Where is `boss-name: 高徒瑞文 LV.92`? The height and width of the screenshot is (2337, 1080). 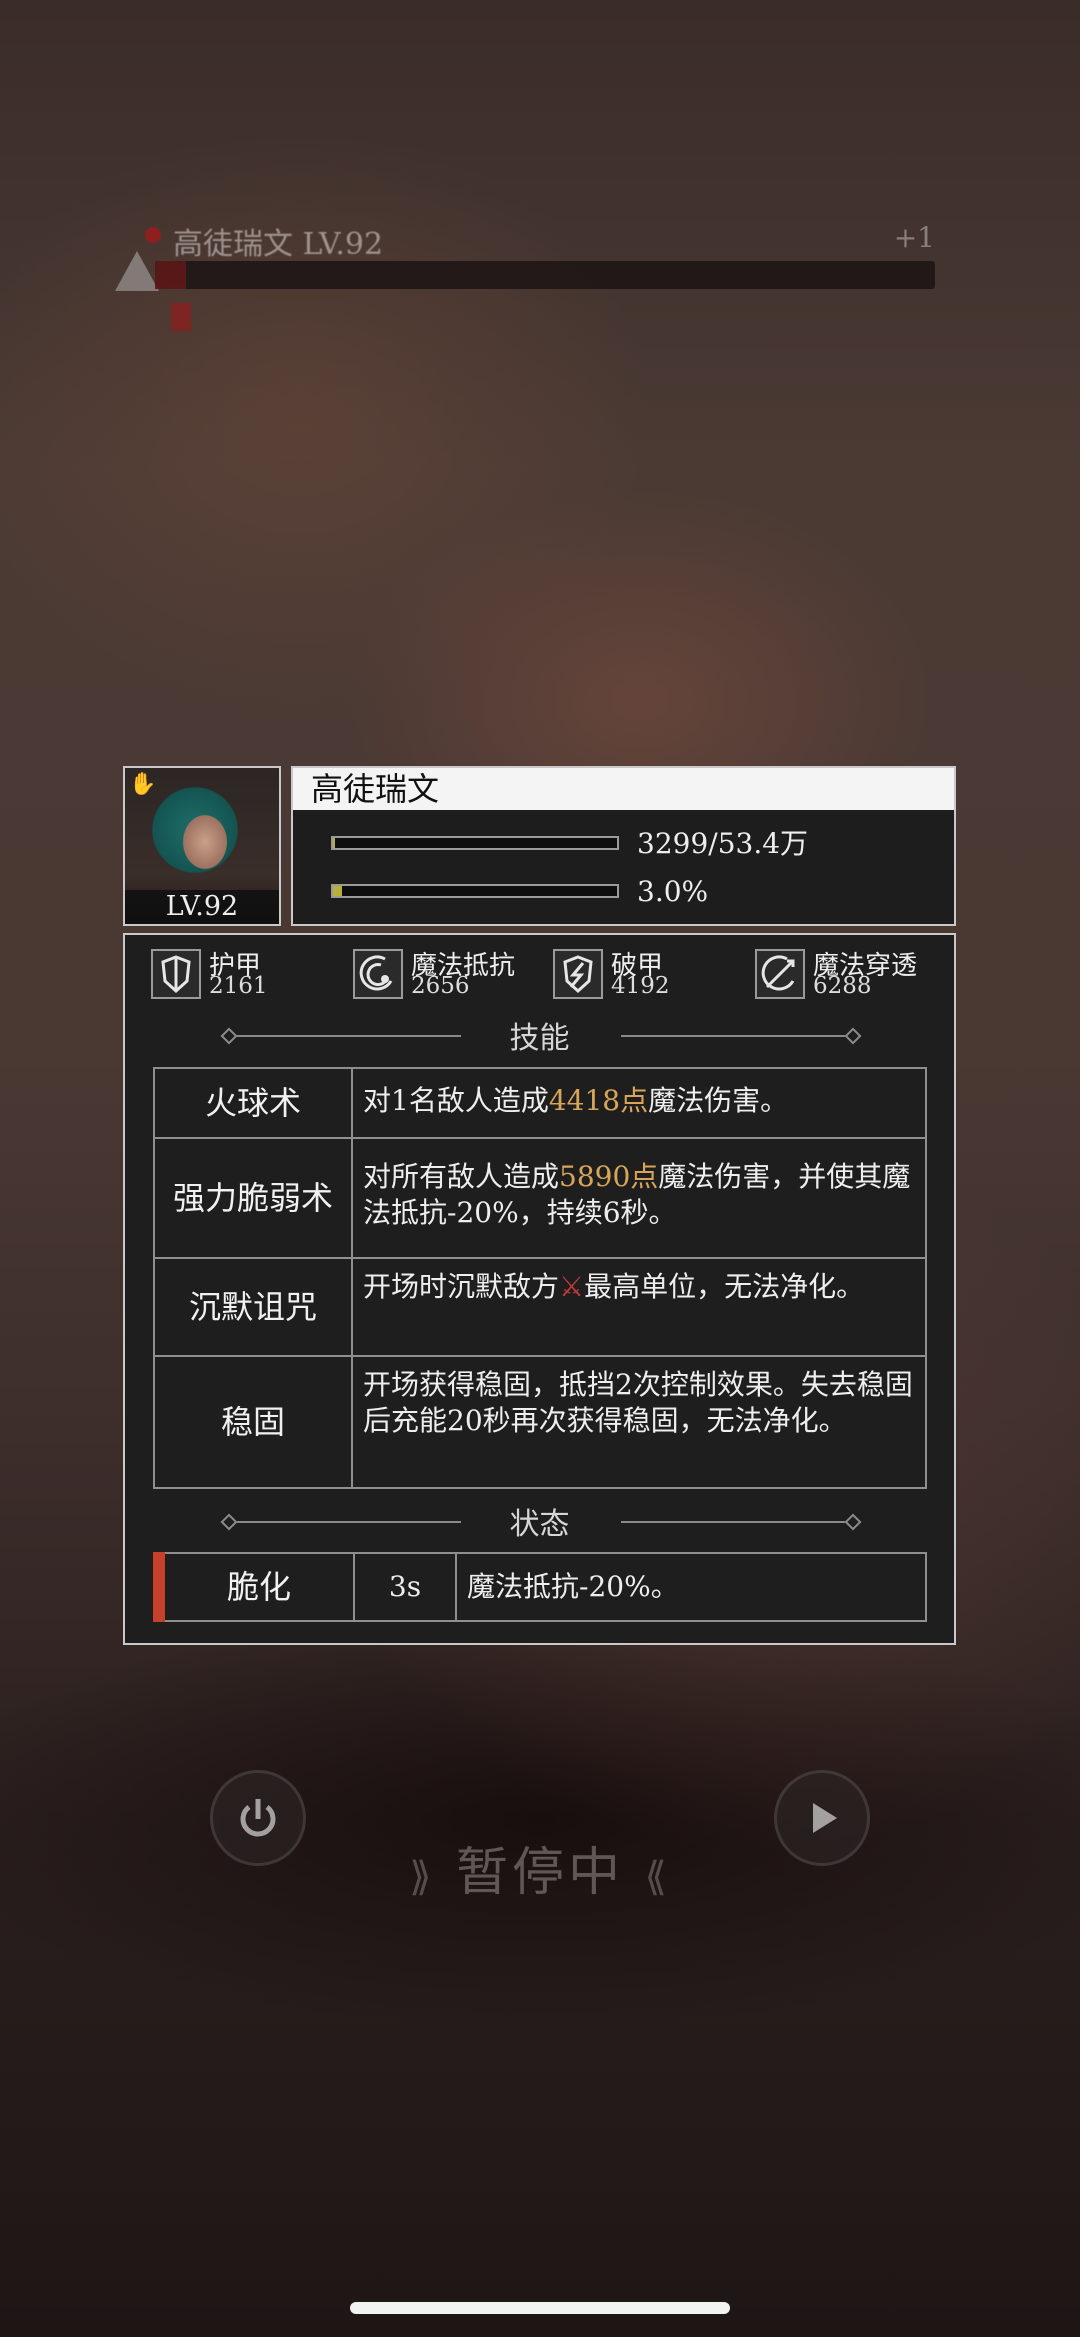 boss-name: 高徒瑞文 LV.92 is located at coordinates (278, 244).